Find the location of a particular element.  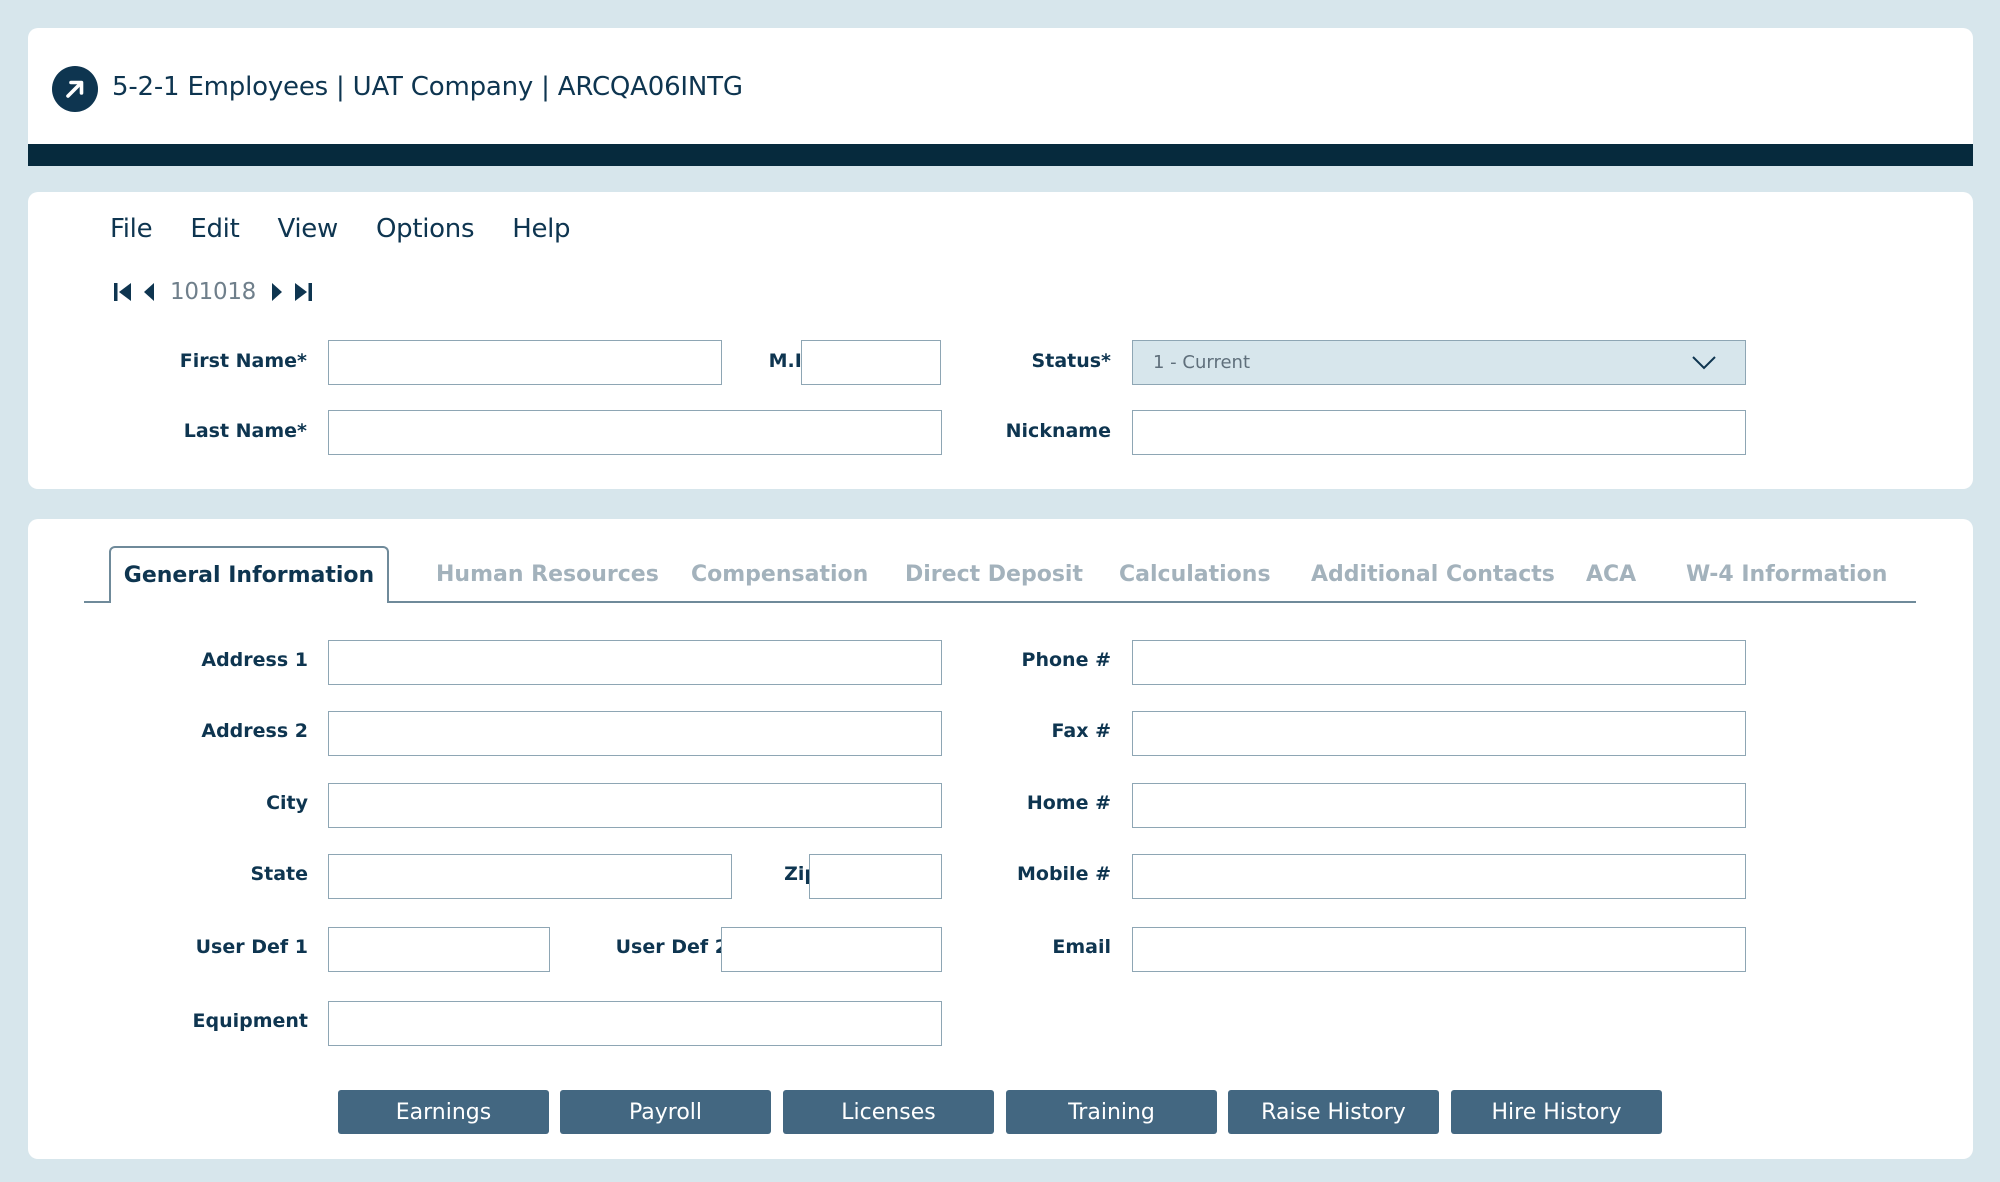

status-selected-value: 1 - Current is located at coordinates (1201, 362).